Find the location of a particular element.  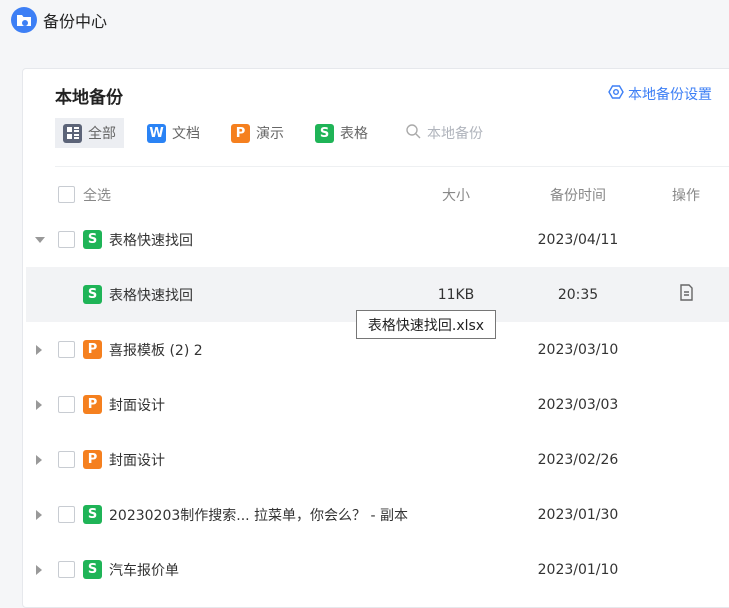

tab-label: 表格 is located at coordinates (354, 134).